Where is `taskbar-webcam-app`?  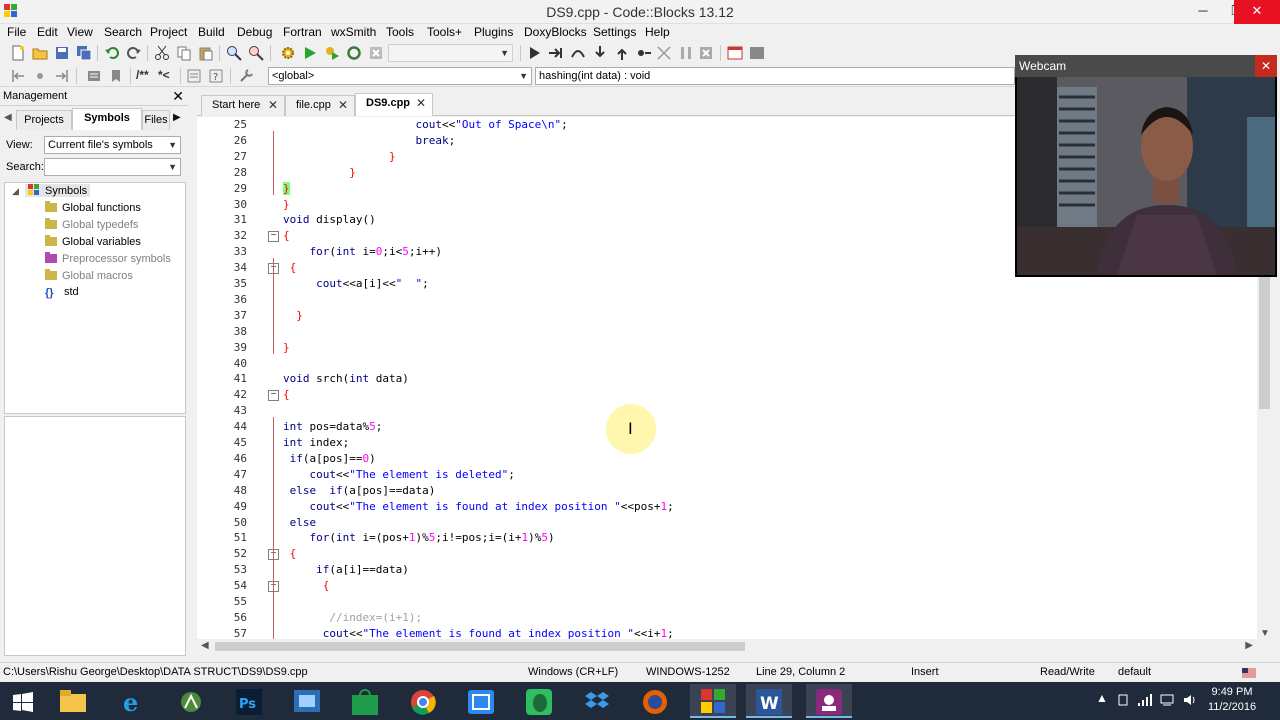 taskbar-webcam-app is located at coordinates (829, 701).